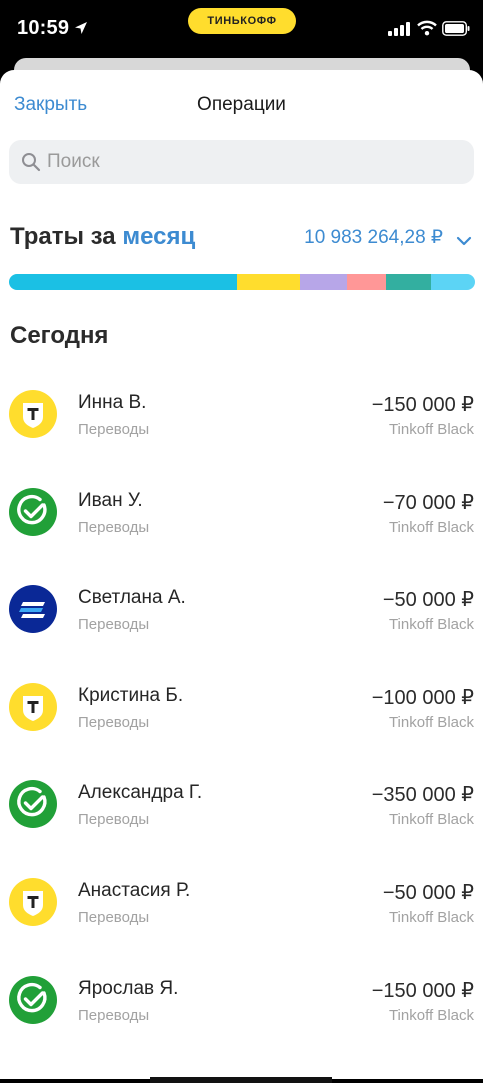 This screenshot has height=1083, width=483. I want to click on spending-total: 10 983 264,28 ₽, so click(373, 237).